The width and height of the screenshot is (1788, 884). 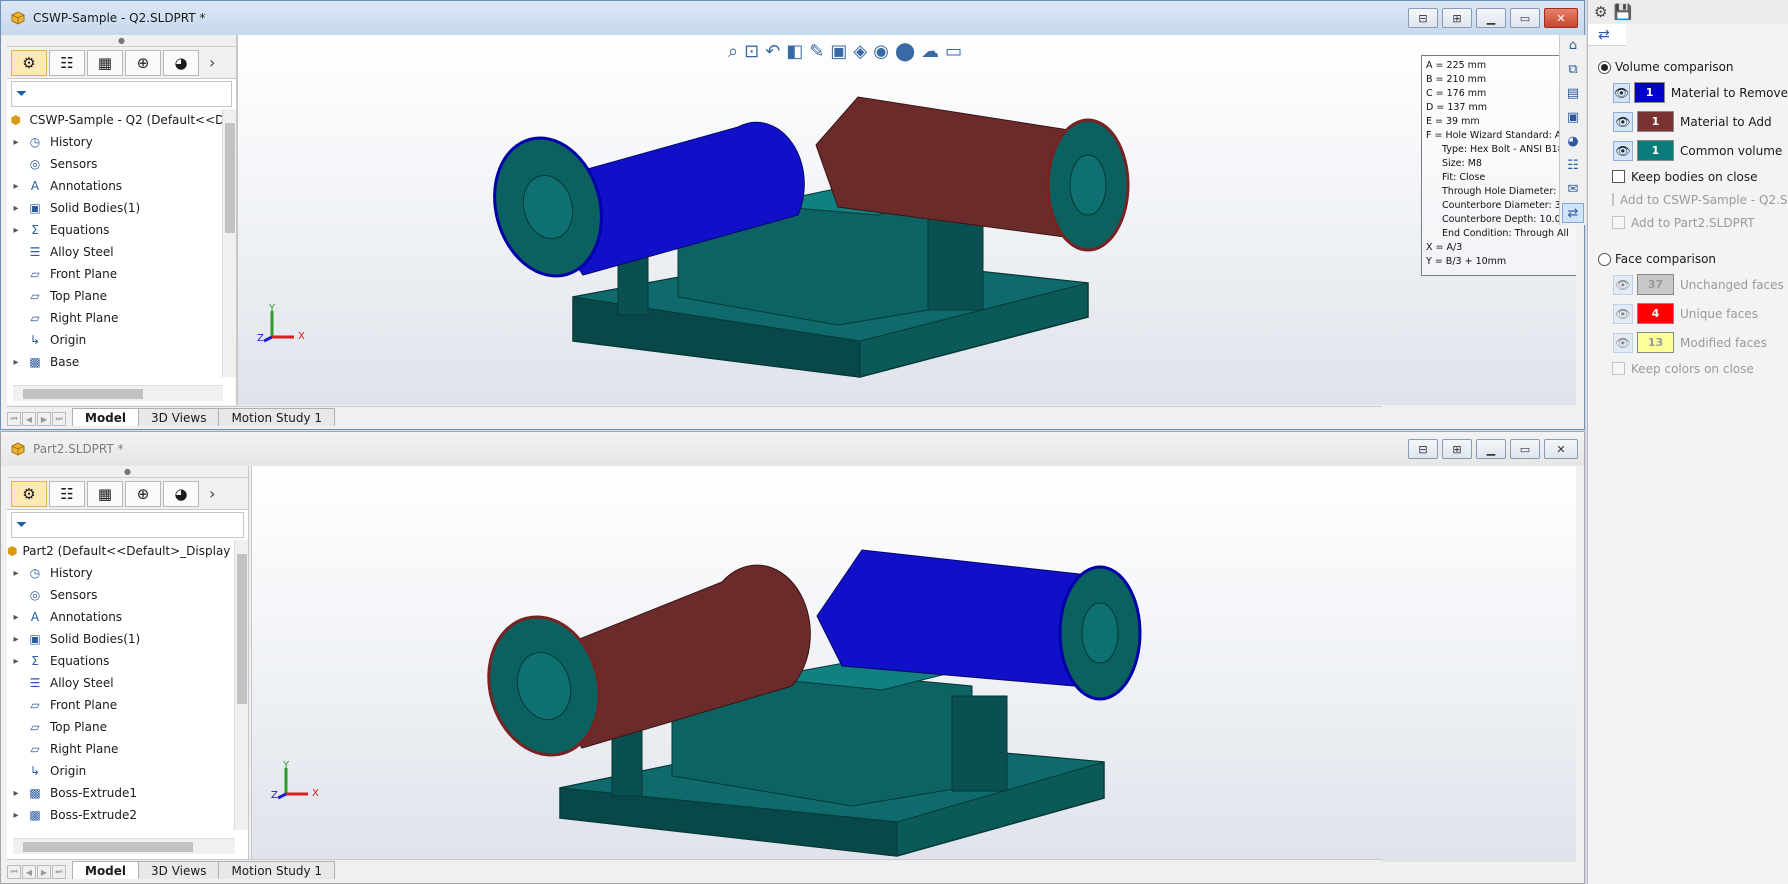 What do you see at coordinates (1655, 342) in the screenshot?
I see `color-swatch: 13` at bounding box center [1655, 342].